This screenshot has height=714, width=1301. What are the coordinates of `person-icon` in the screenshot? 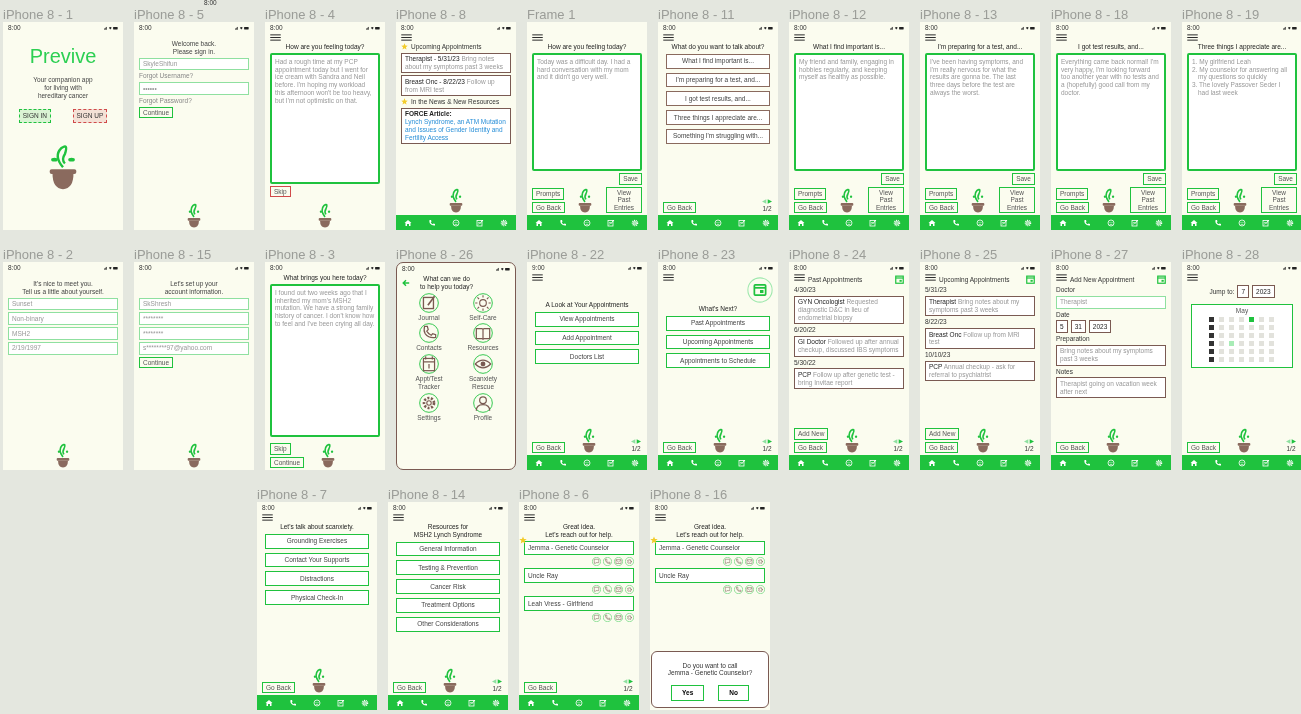 It's located at (483, 402).